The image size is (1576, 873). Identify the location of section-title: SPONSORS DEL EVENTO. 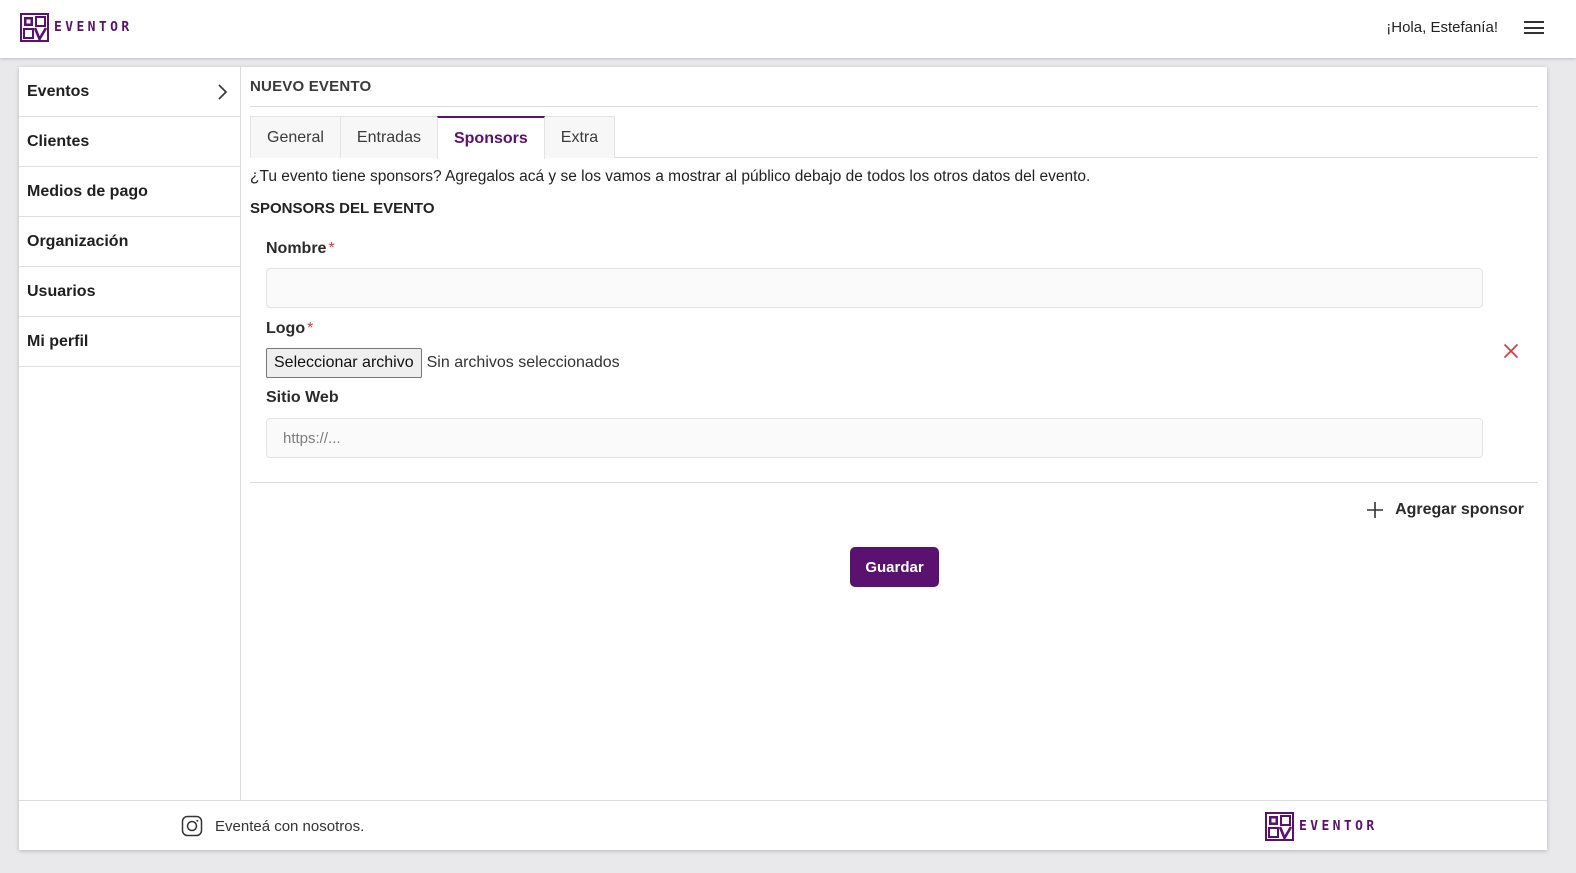
(342, 208).